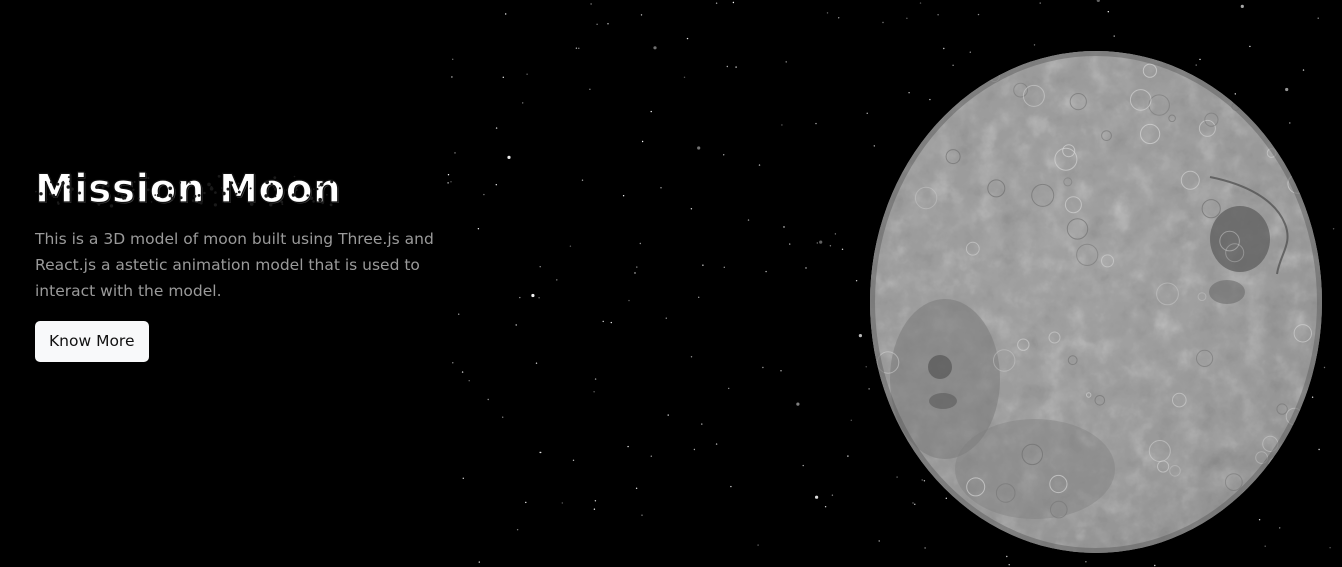  What do you see at coordinates (188, 189) in the screenshot?
I see `page-title: Mission Moon` at bounding box center [188, 189].